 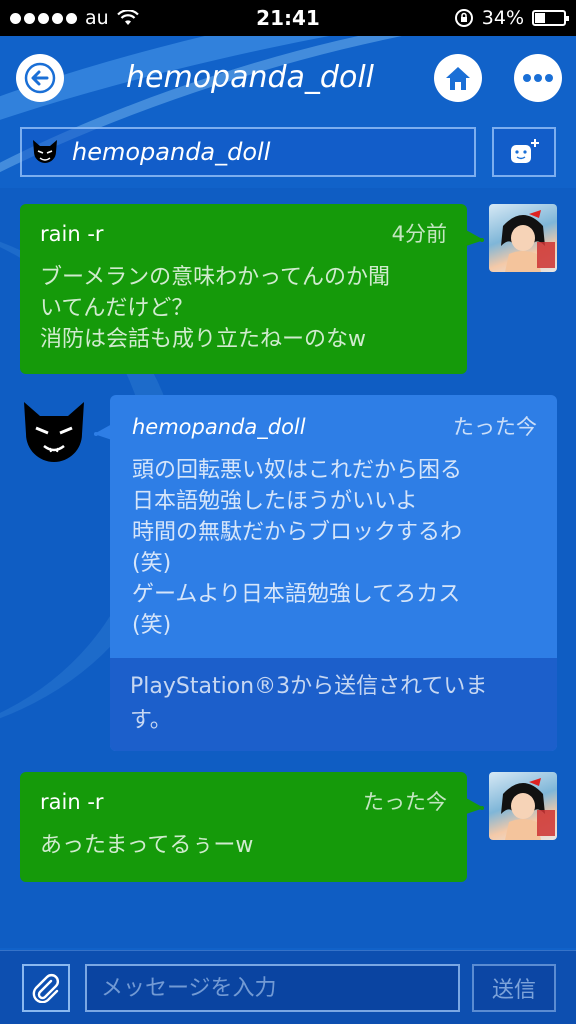 I want to click on message-text: あったまってるぅーw, so click(x=147, y=845).